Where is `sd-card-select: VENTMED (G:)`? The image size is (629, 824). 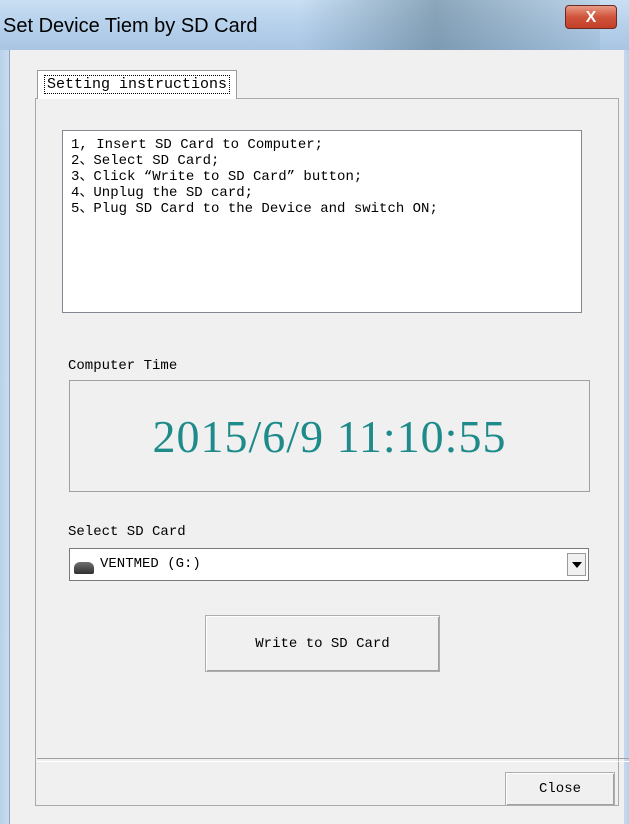 sd-card-select: VENTMED (G:) is located at coordinates (329, 564).